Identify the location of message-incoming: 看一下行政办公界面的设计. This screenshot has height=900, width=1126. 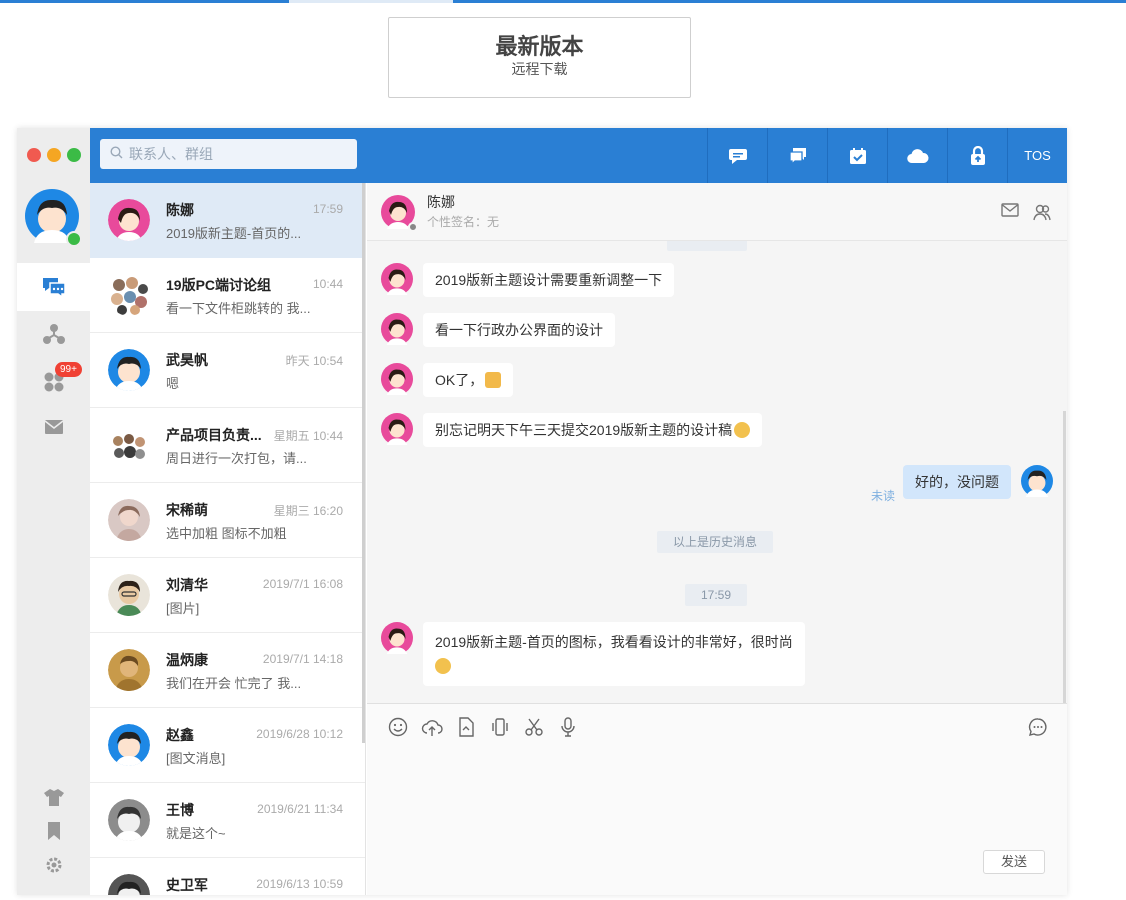
(498, 330).